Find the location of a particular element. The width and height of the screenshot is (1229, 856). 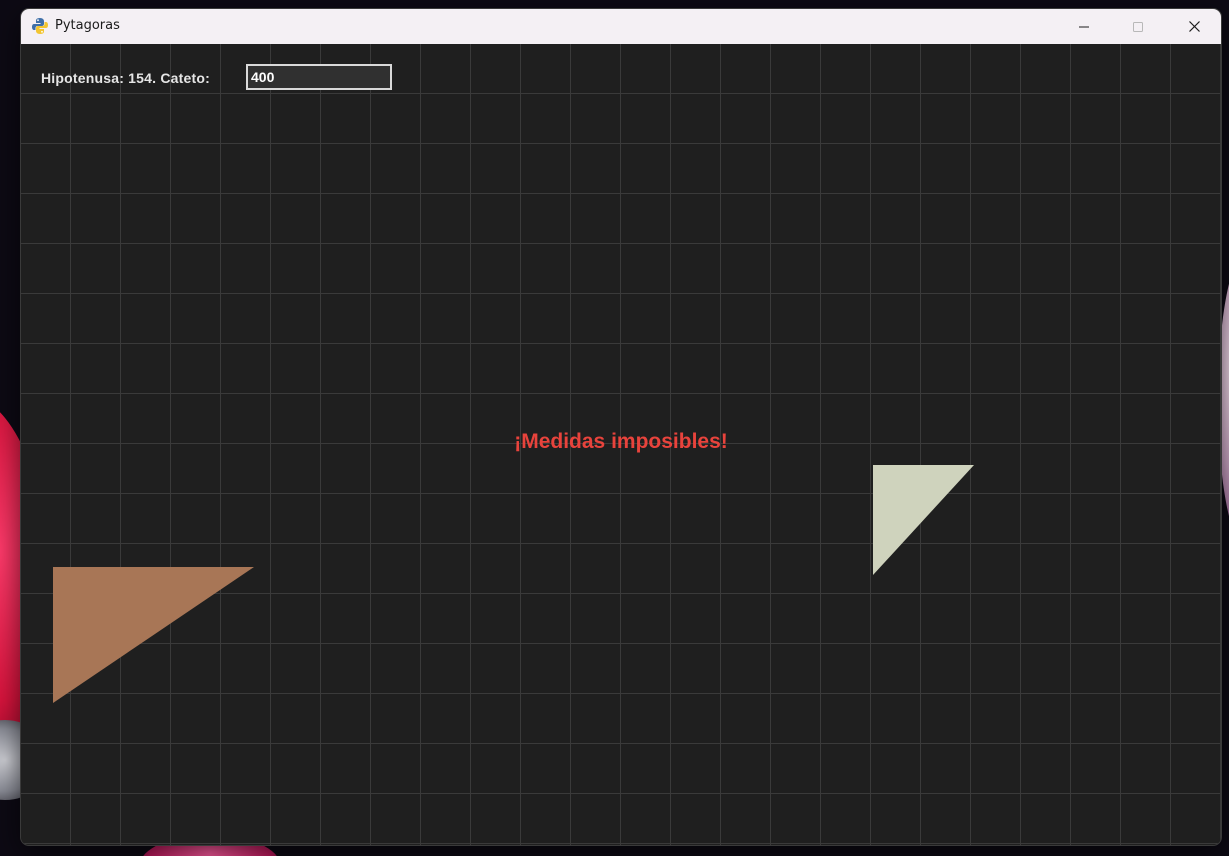

right-triangle is located at coordinates (923, 520).